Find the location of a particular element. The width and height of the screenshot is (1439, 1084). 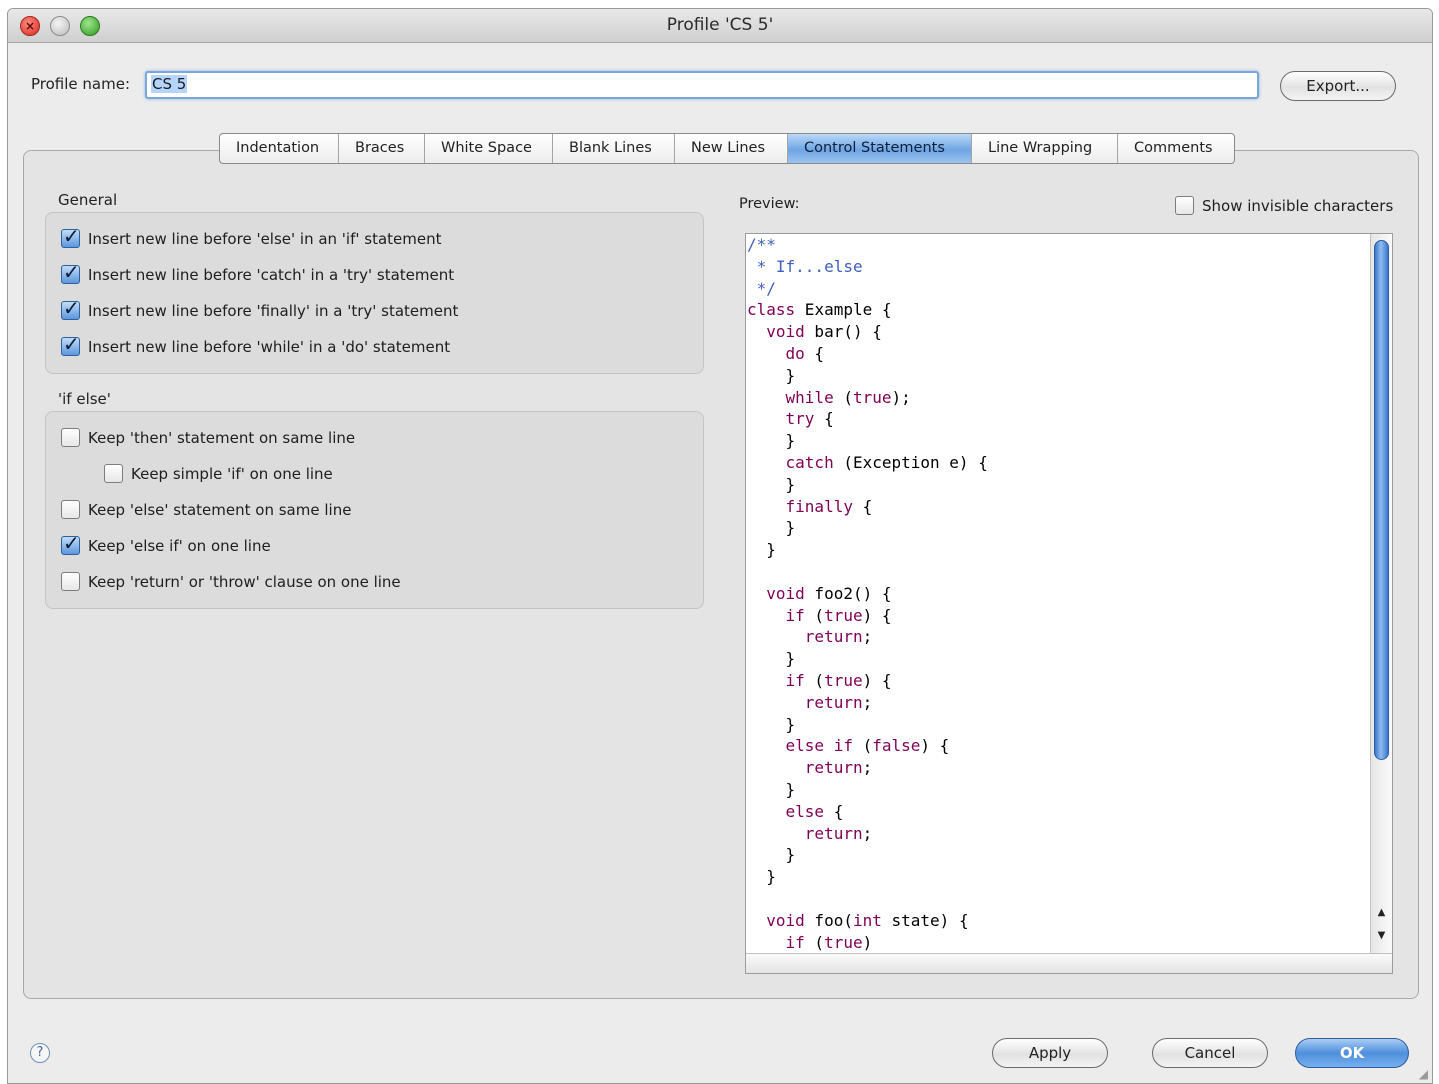

resize-grip-icon: ◢ is located at coordinates (1423, 1074).